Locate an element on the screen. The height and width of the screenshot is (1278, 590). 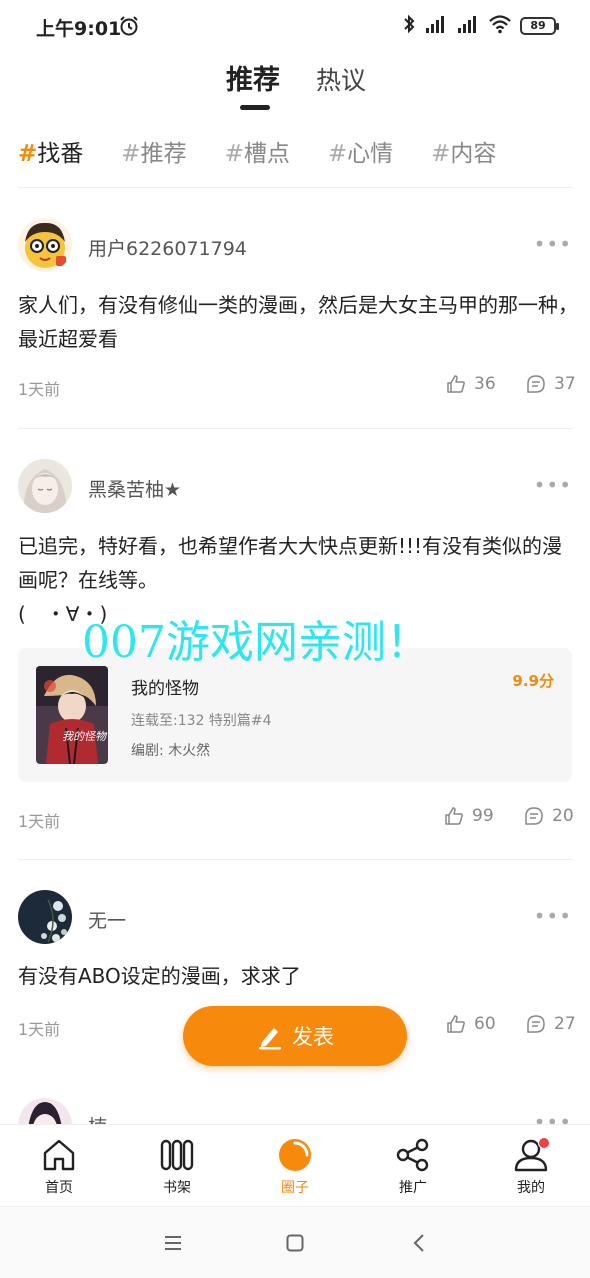
share-icon is located at coordinates (412, 1155).